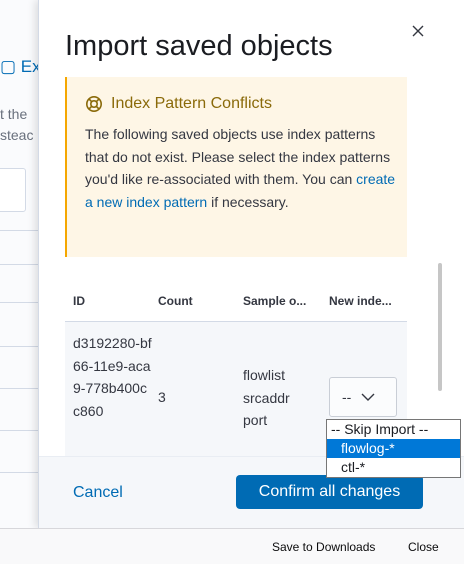 This screenshot has width=464, height=564. Describe the element at coordinates (393, 467) in the screenshot. I see `dropdown-option-ctl: ctl-*` at that location.